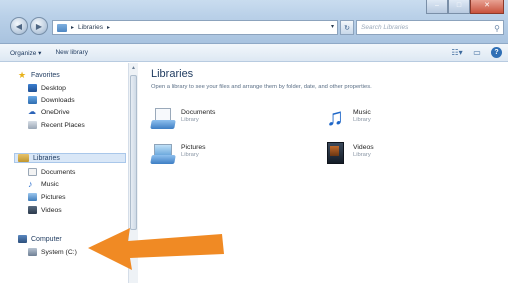 The height and width of the screenshot is (283, 508). What do you see at coordinates (32, 100) in the screenshot?
I see `downloads-icon` at bounding box center [32, 100].